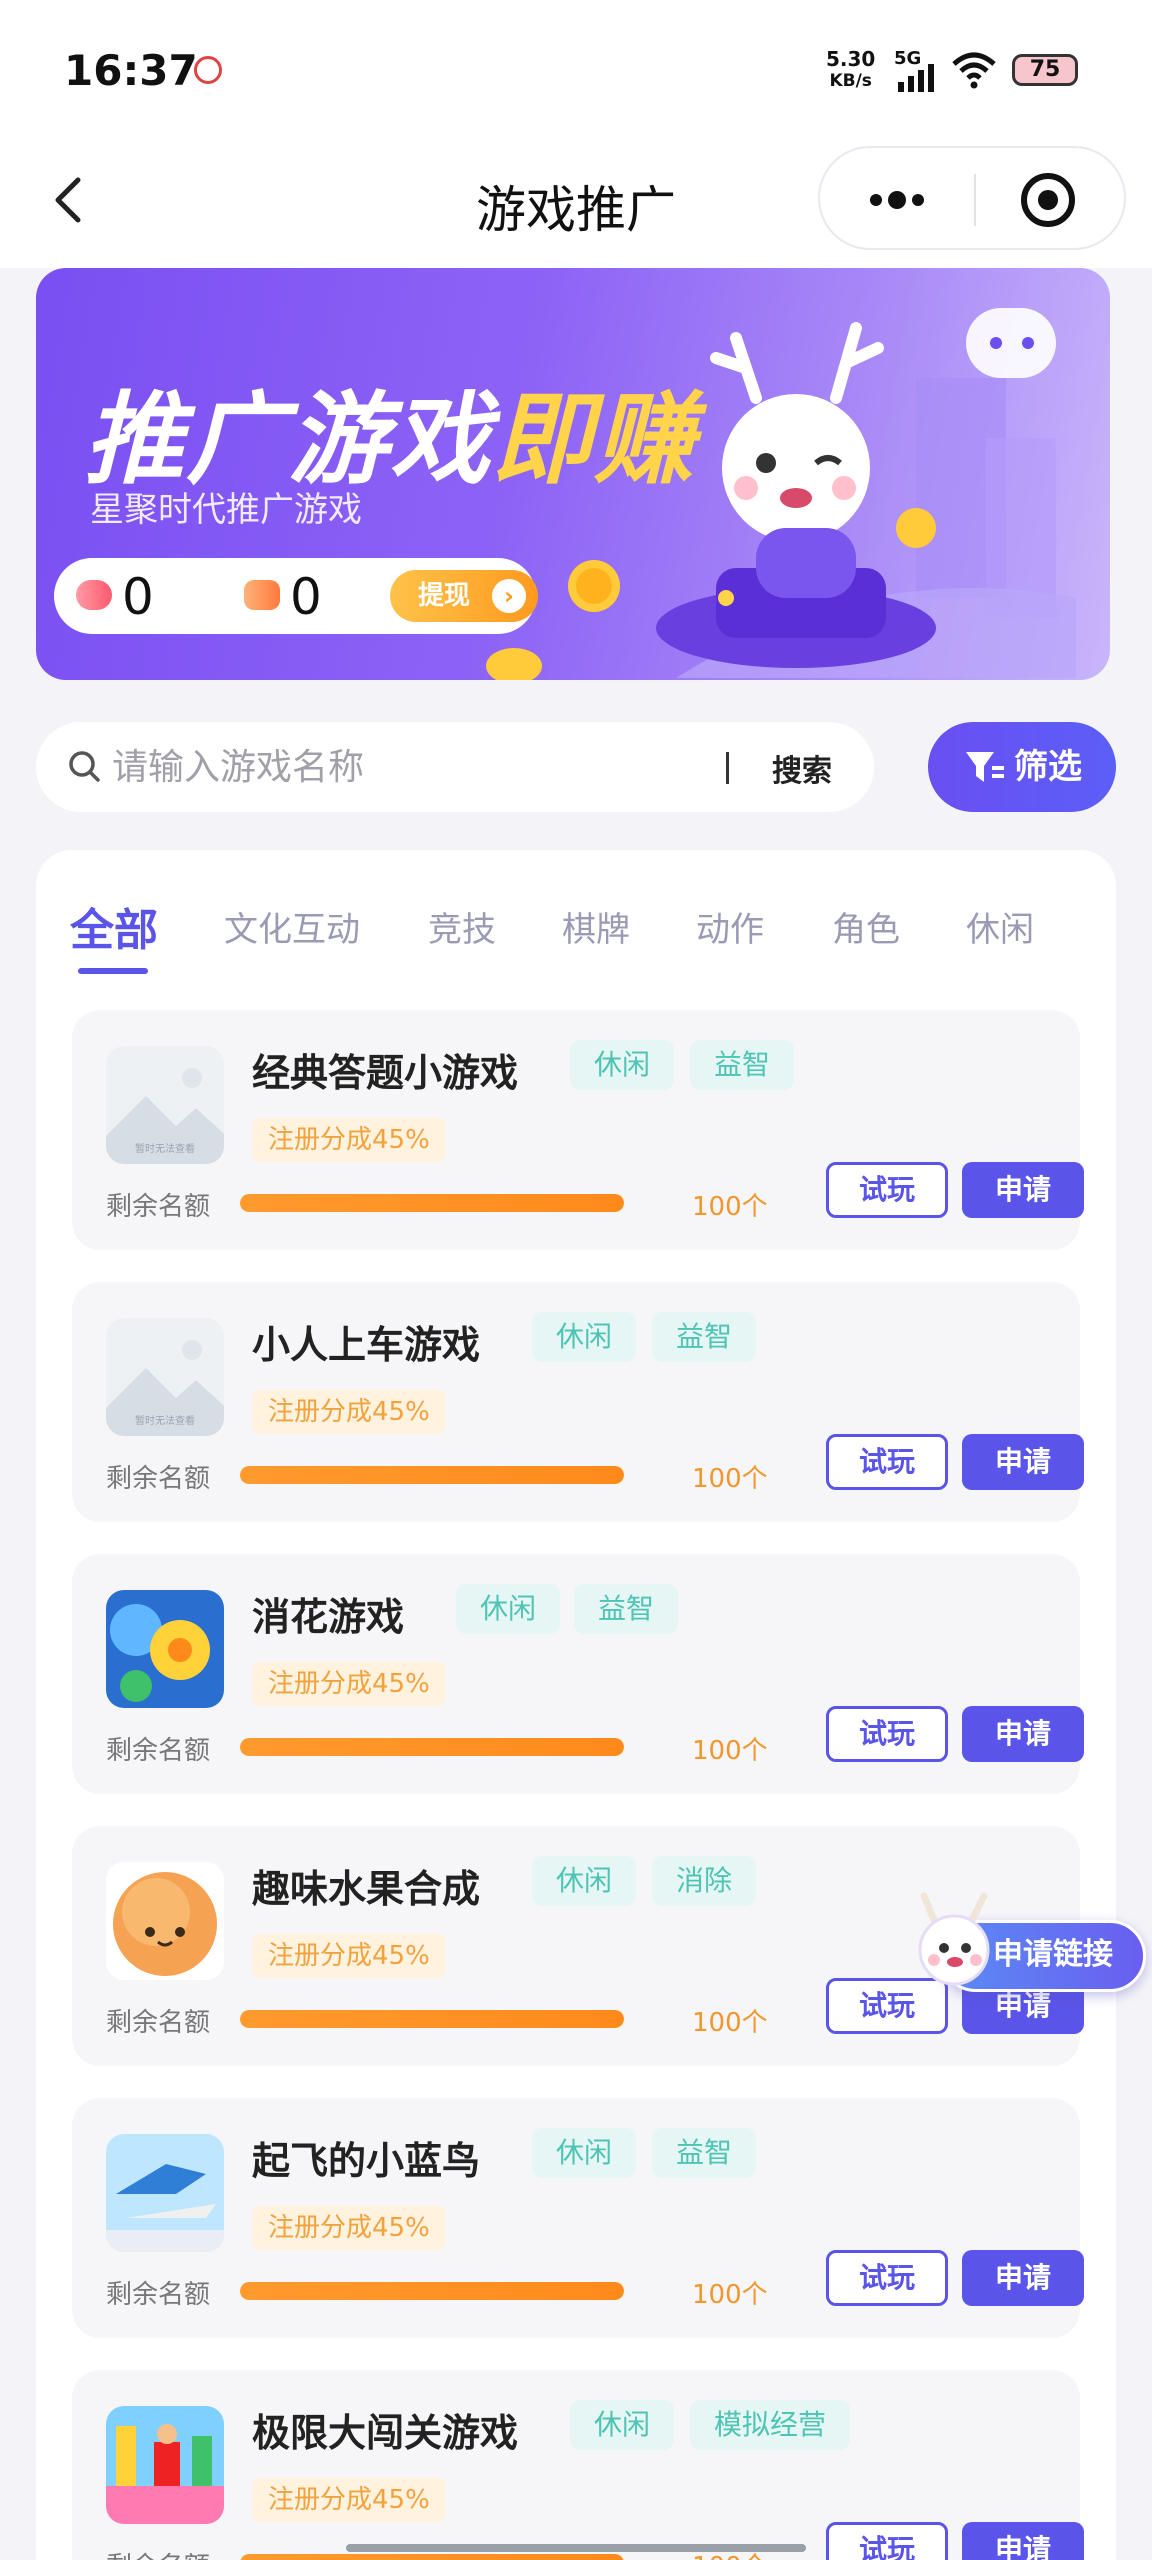  I want to click on balance-panel: 0 0 提现 ›, so click(296, 596).